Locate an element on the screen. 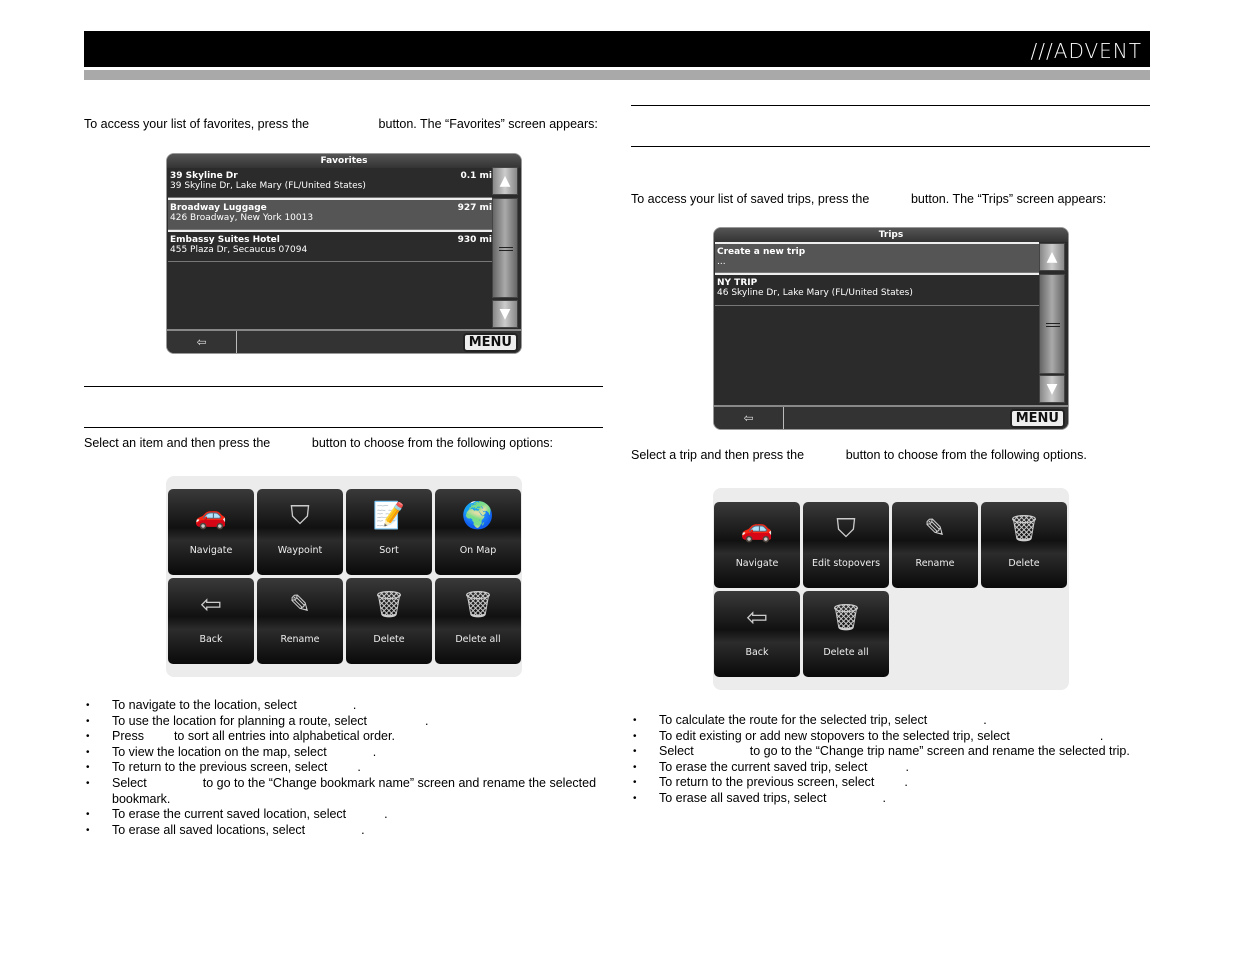 The height and width of the screenshot is (954, 1235). globe-icon: 🌍 is located at coordinates (478, 516).